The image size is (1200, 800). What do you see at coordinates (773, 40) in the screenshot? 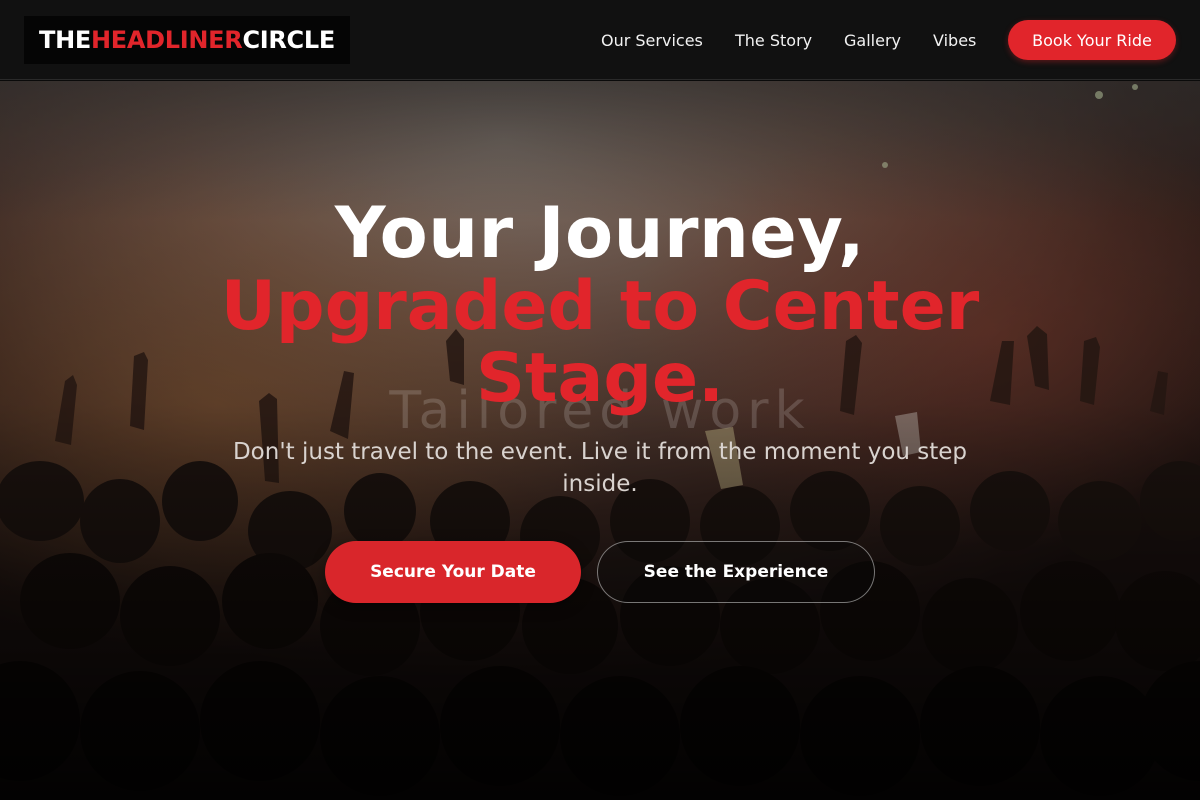
I see `nav-link-story: The Story` at bounding box center [773, 40].